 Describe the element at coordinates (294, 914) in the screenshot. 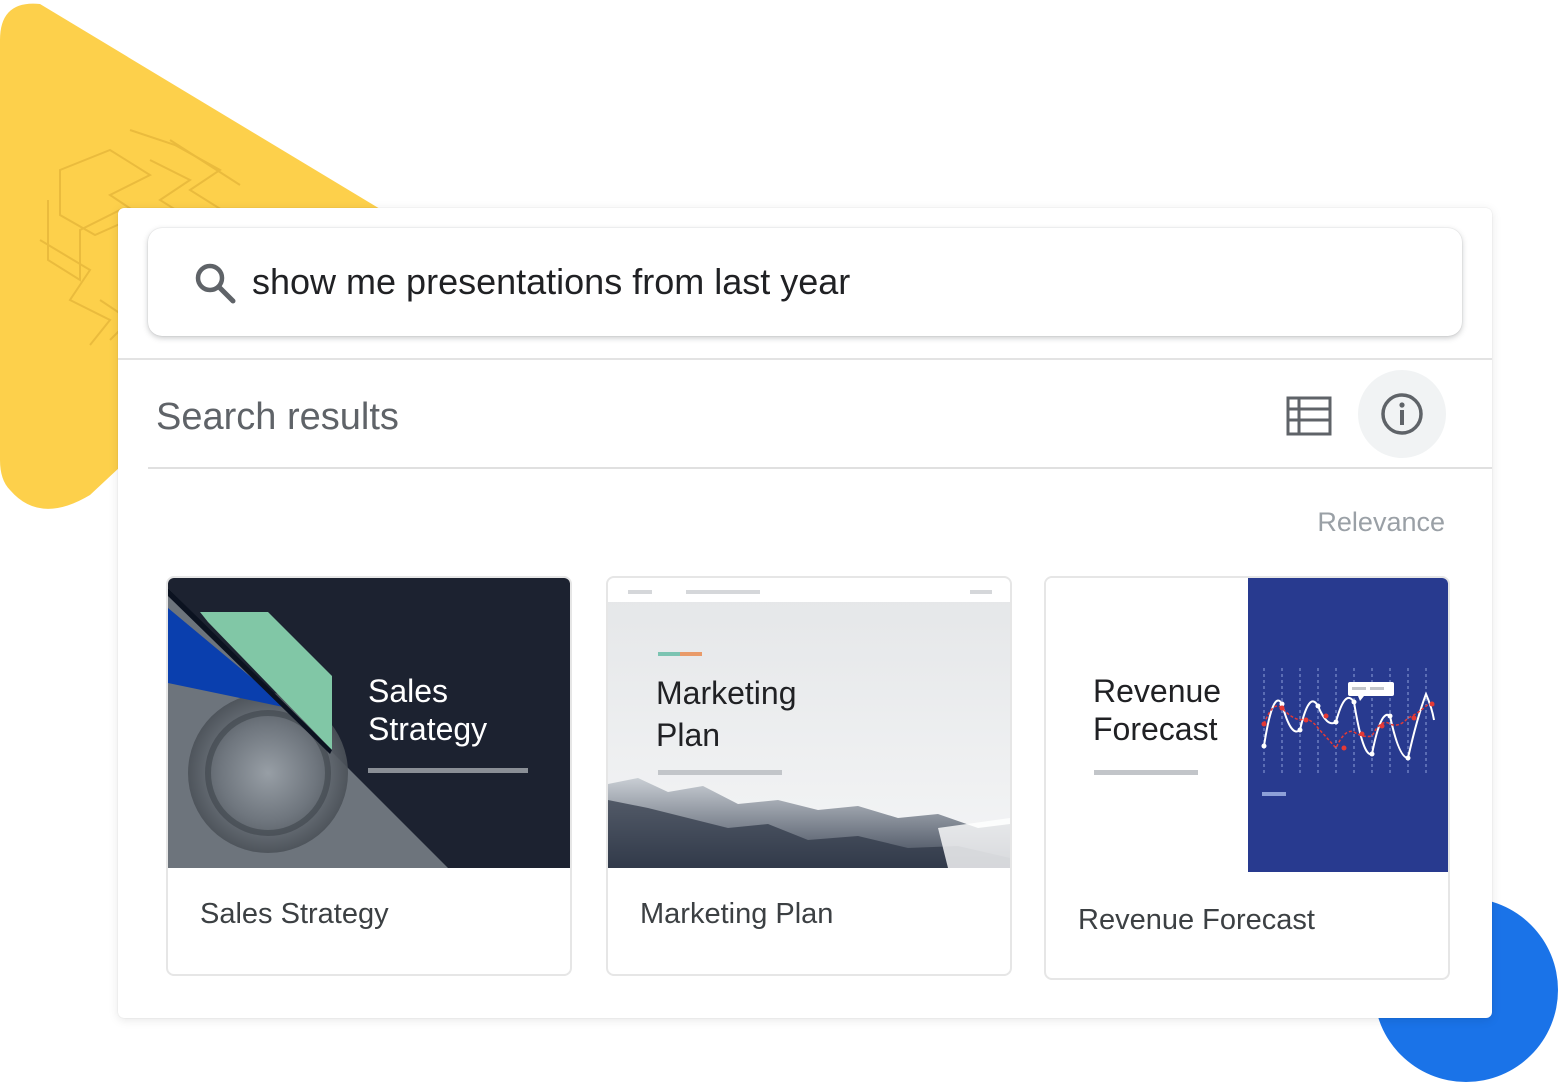

I see `card-title: Sales Strategy` at that location.